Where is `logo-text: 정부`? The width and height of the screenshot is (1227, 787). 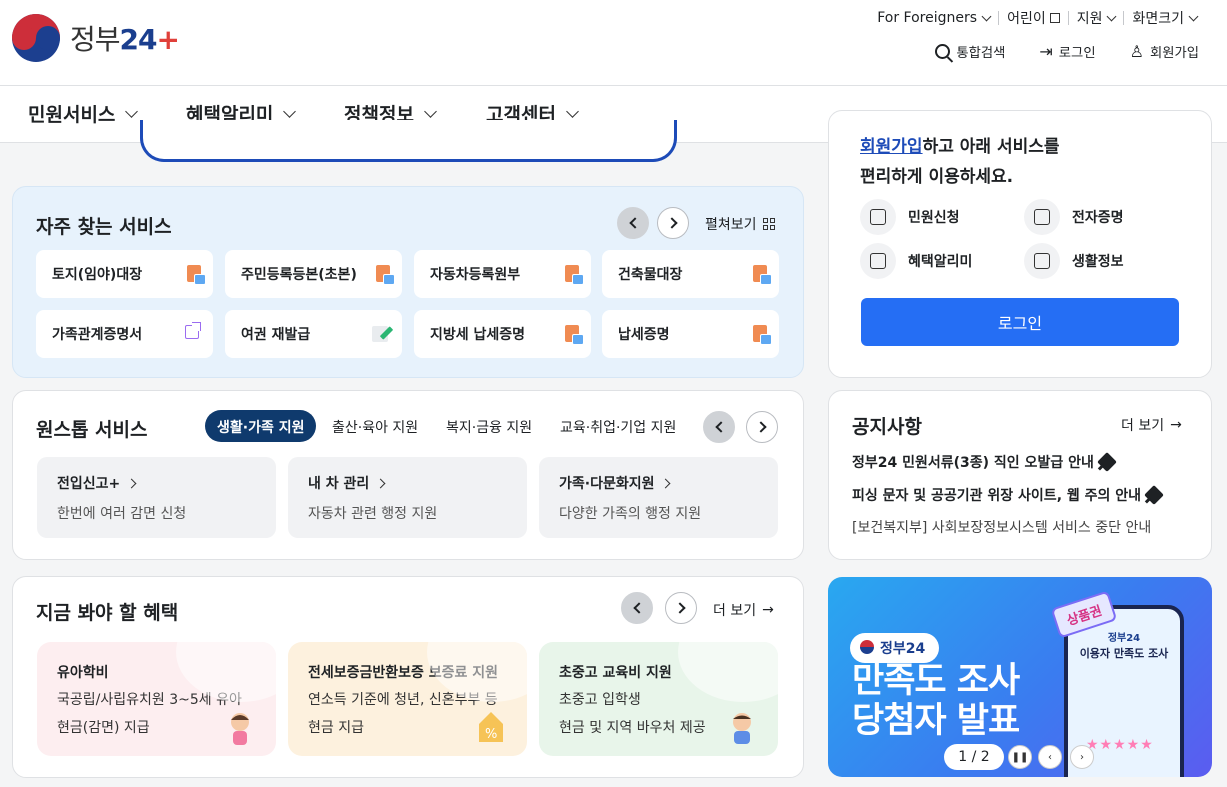
logo-text: 정부 is located at coordinates (95, 39).